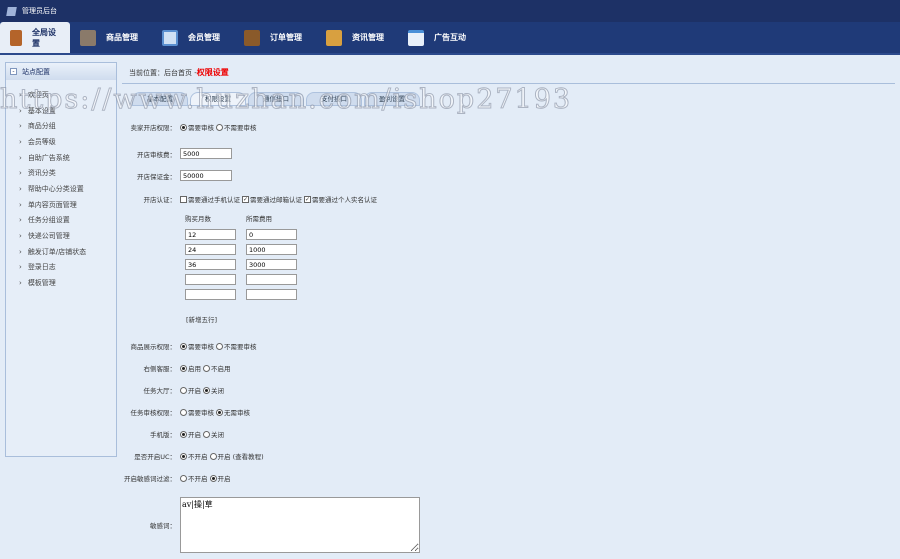  Describe the element at coordinates (57, 251) in the screenshot. I see `sidebar-item-label: 触发订单/店铺状态` at that location.